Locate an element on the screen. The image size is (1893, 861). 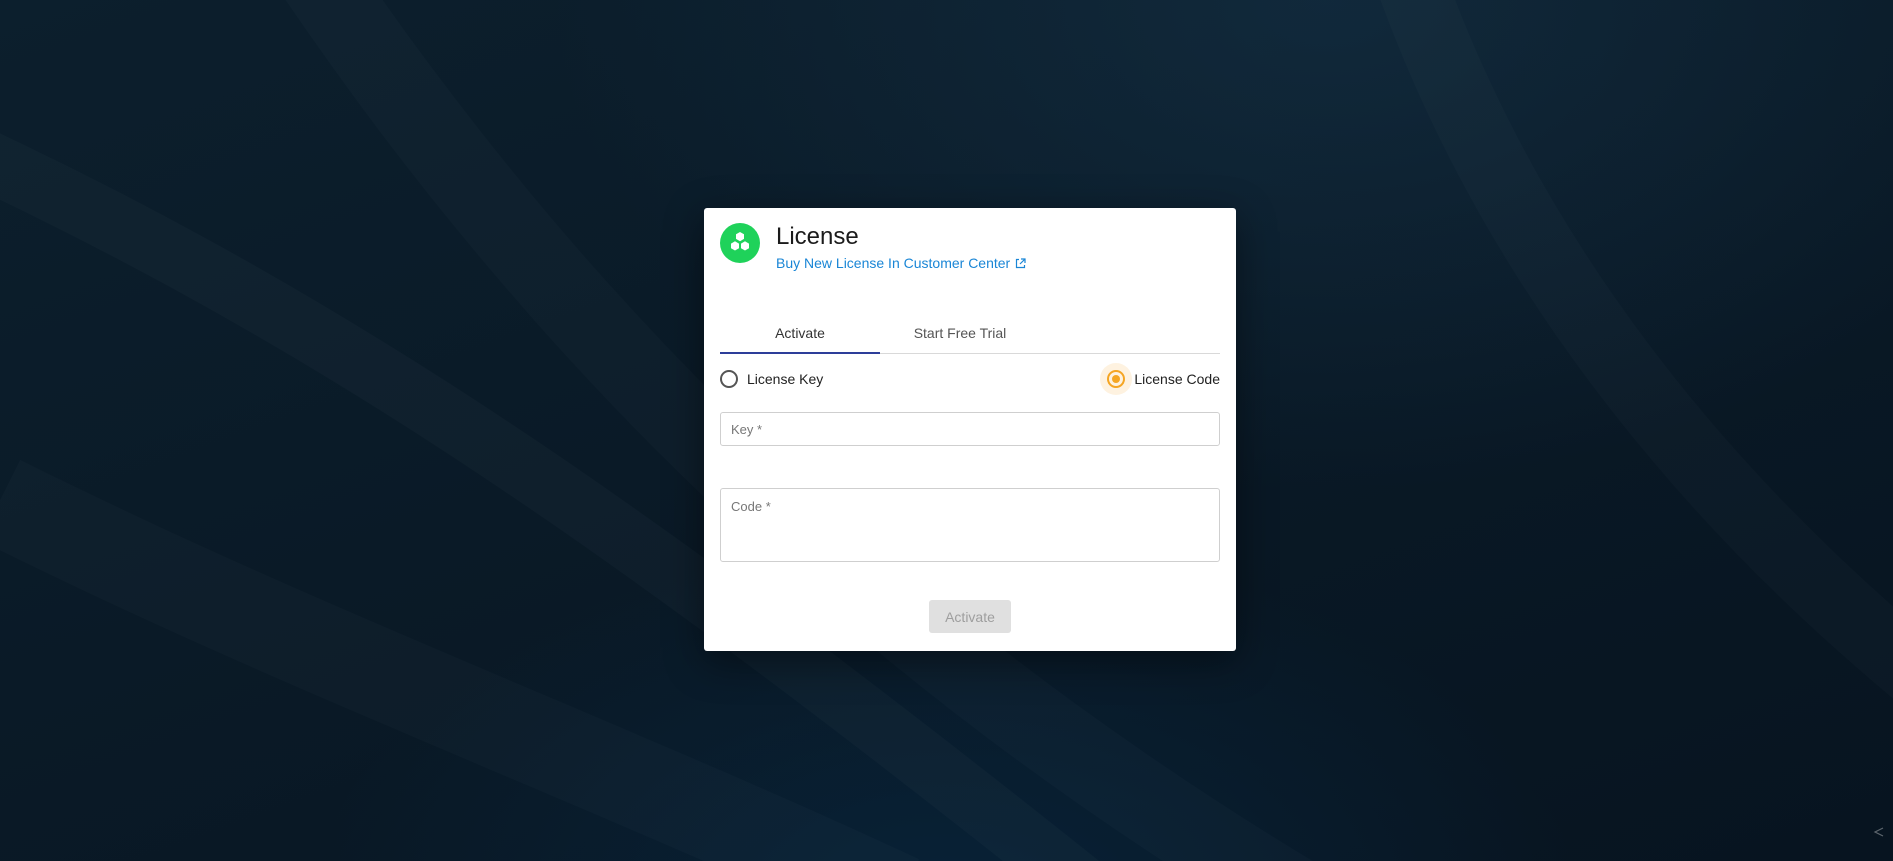
buy-license-link: Buy New License In Customer Center is located at coordinates (901, 263).